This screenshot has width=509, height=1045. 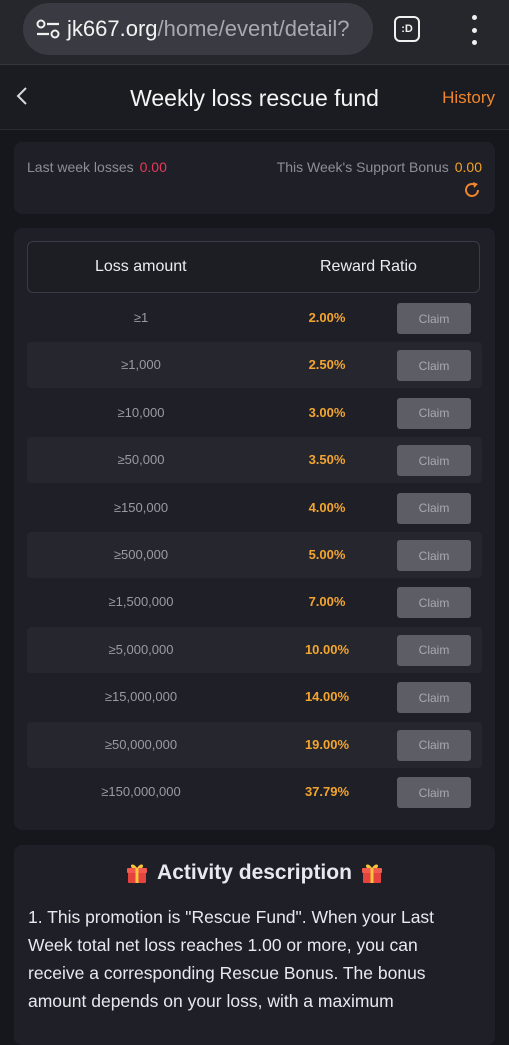 I want to click on reward-ratio-cell: 14.00%, so click(x=327, y=697).